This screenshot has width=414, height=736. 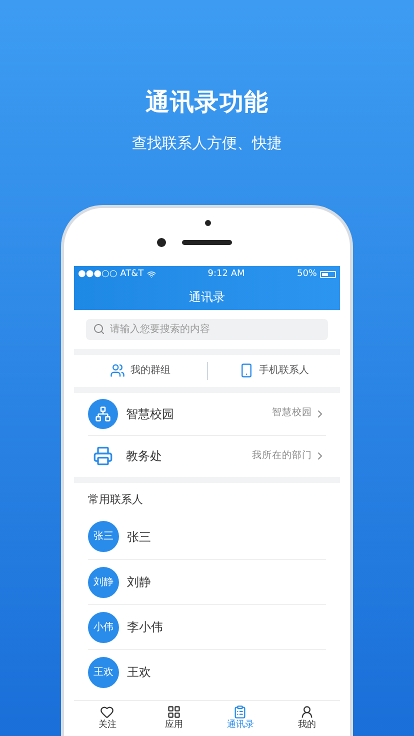 I want to click on org-detail: 智慧校园, so click(x=292, y=413).